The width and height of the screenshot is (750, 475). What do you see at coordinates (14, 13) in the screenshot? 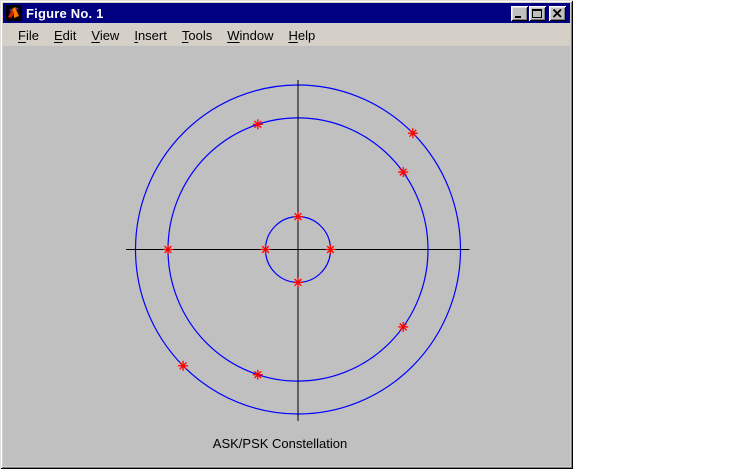
I see `matlab-logo-icon` at bounding box center [14, 13].